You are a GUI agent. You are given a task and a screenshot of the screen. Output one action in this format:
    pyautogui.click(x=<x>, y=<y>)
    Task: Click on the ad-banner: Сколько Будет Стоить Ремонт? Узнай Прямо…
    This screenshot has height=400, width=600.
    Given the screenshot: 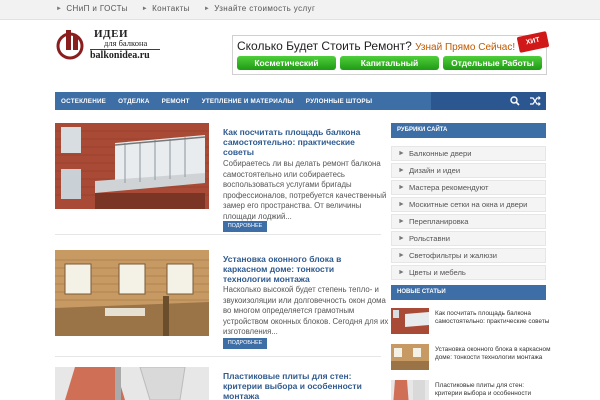 What is the action you would take?
    pyautogui.click(x=391, y=53)
    